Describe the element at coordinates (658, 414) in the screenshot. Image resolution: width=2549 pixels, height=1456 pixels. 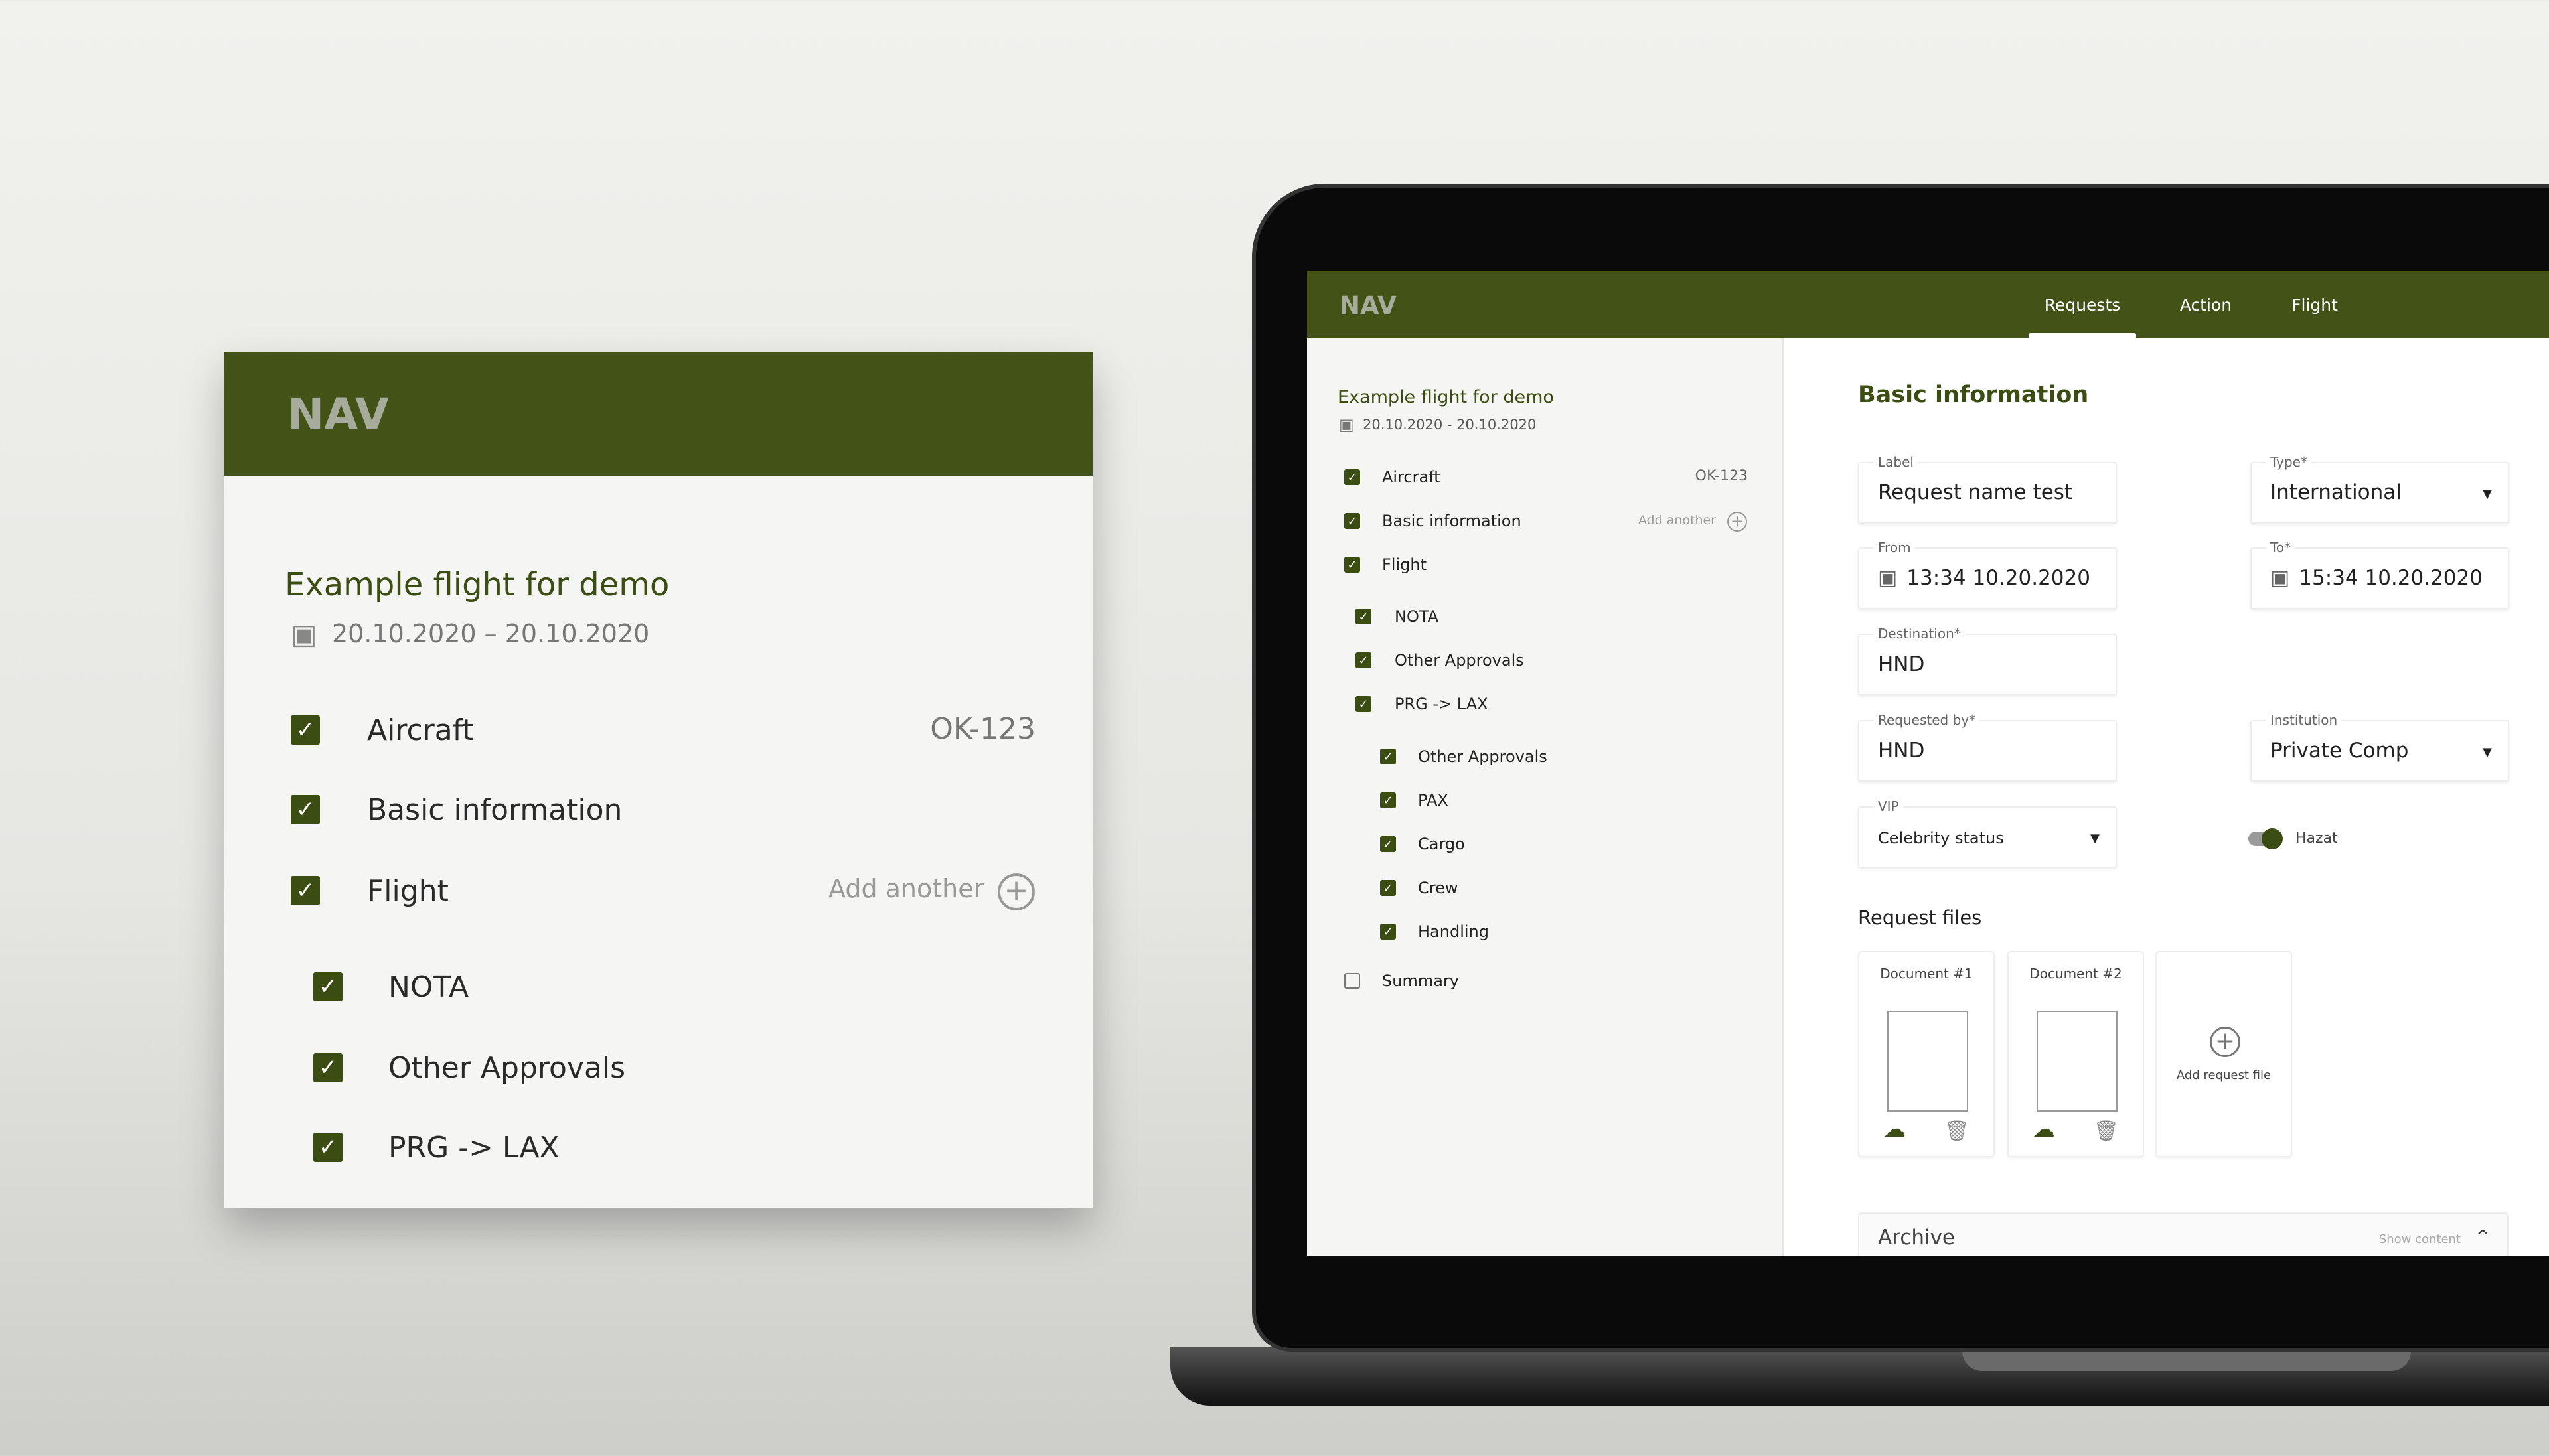
I see `card-header: NAV` at that location.